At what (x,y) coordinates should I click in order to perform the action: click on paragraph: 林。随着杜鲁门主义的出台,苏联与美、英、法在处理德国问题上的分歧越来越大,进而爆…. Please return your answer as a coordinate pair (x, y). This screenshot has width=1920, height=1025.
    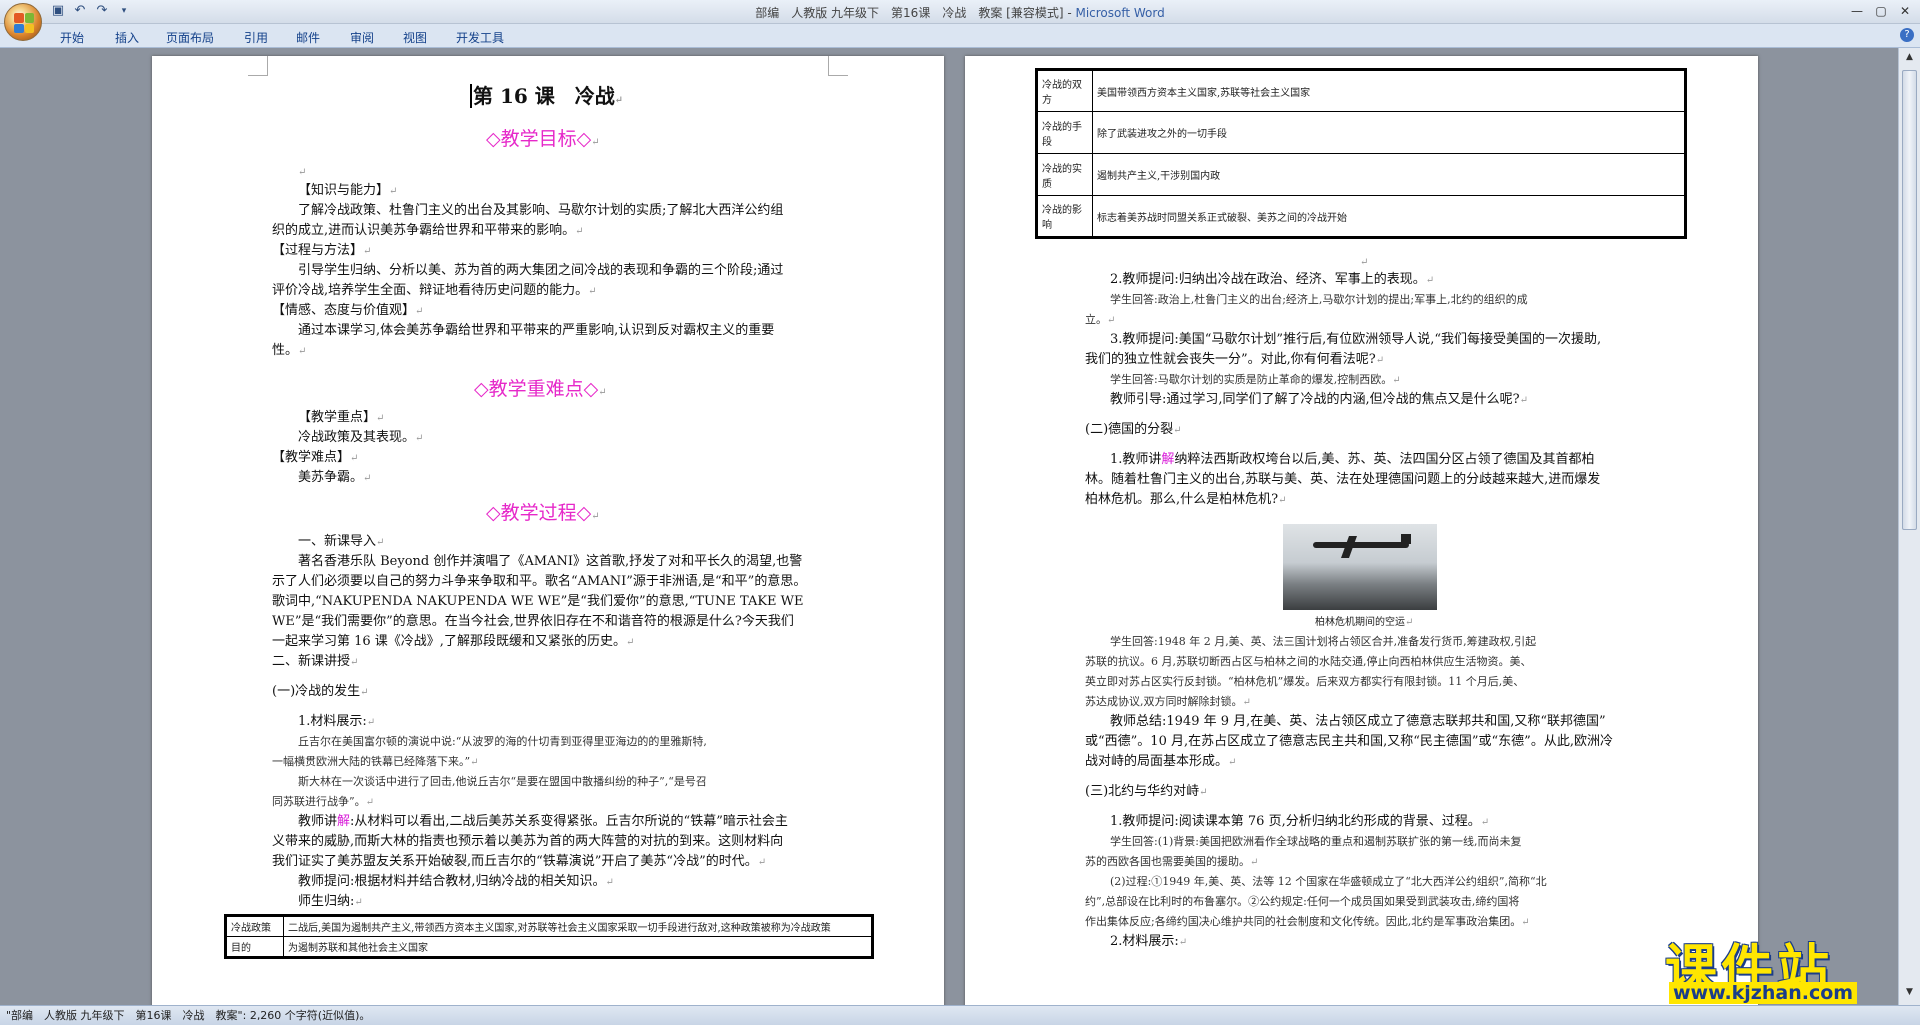
    Looking at the image, I should click on (1343, 479).